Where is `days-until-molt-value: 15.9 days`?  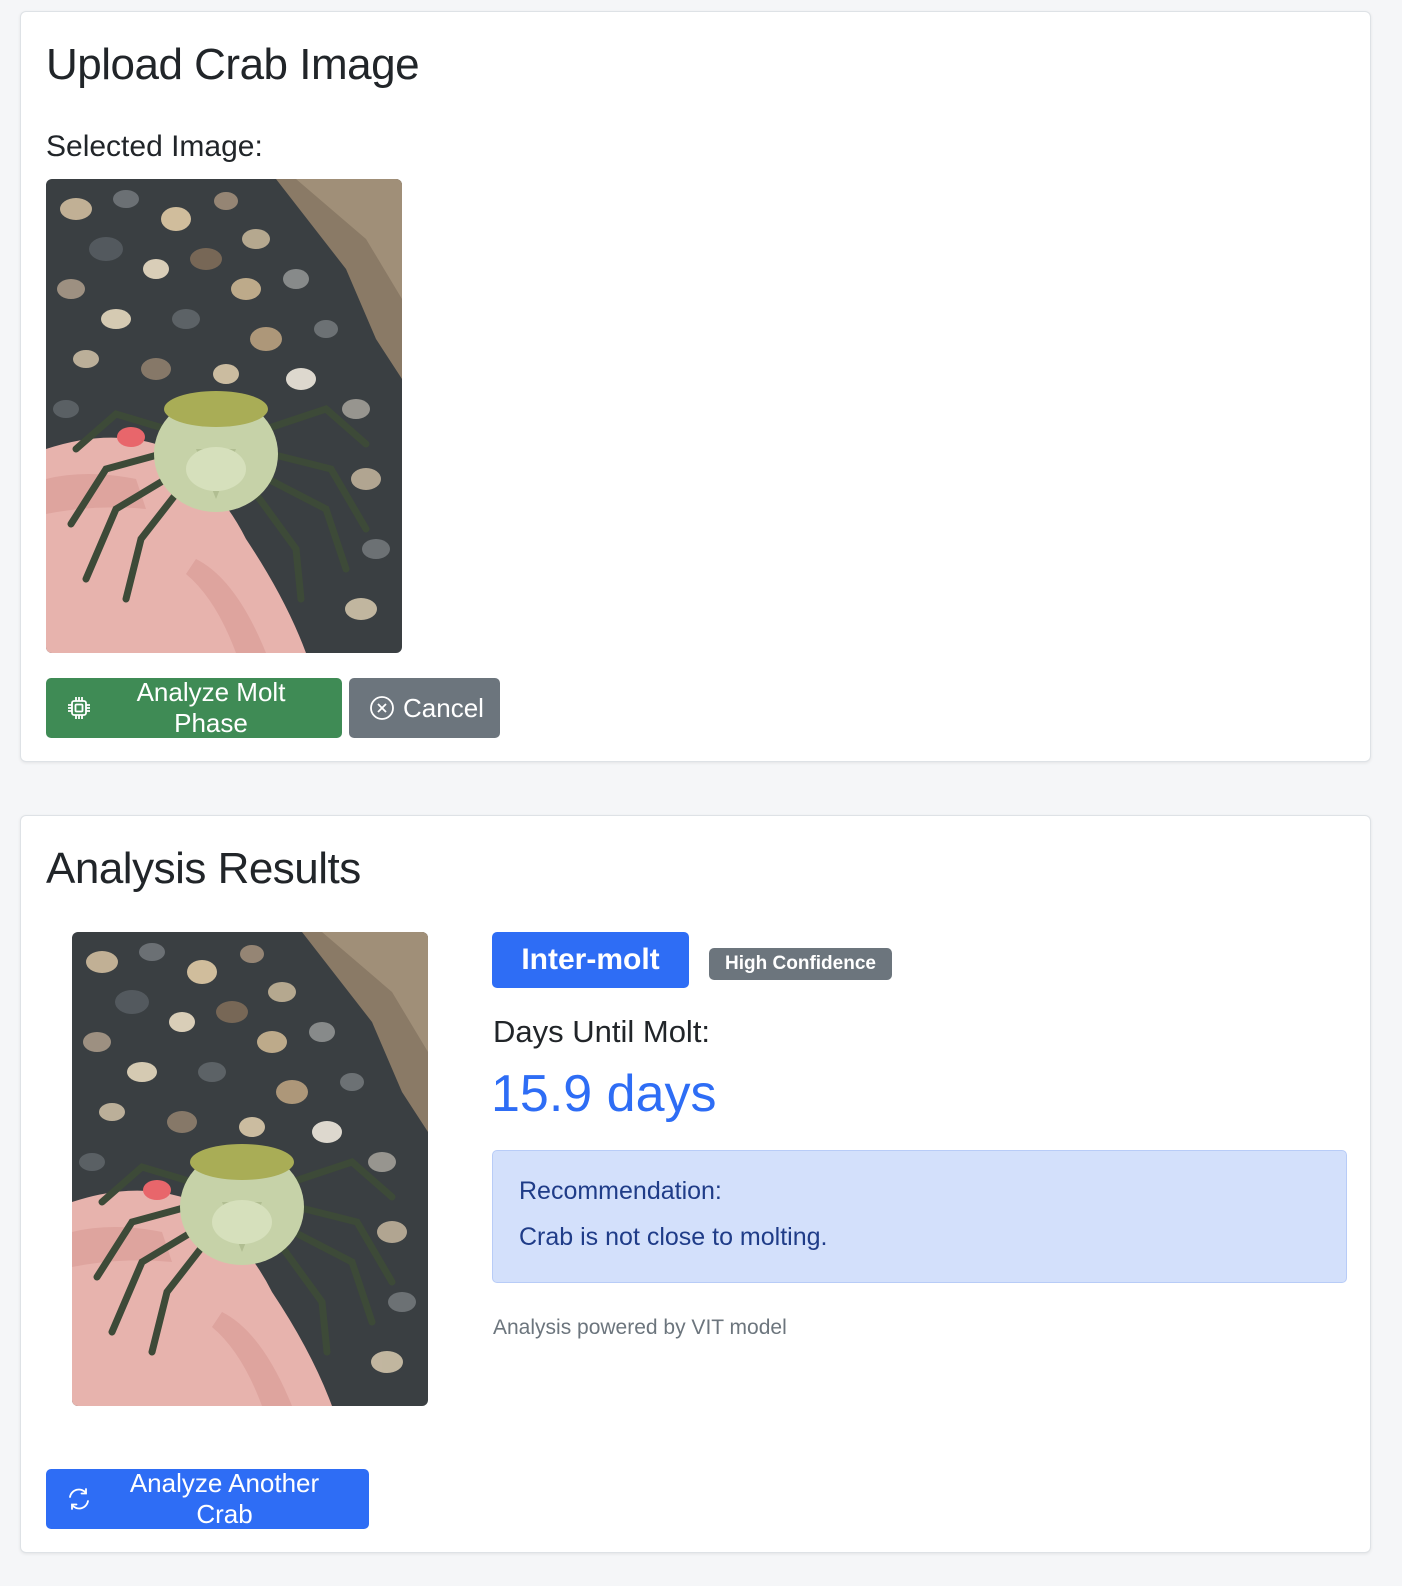 days-until-molt-value: 15.9 days is located at coordinates (604, 1094).